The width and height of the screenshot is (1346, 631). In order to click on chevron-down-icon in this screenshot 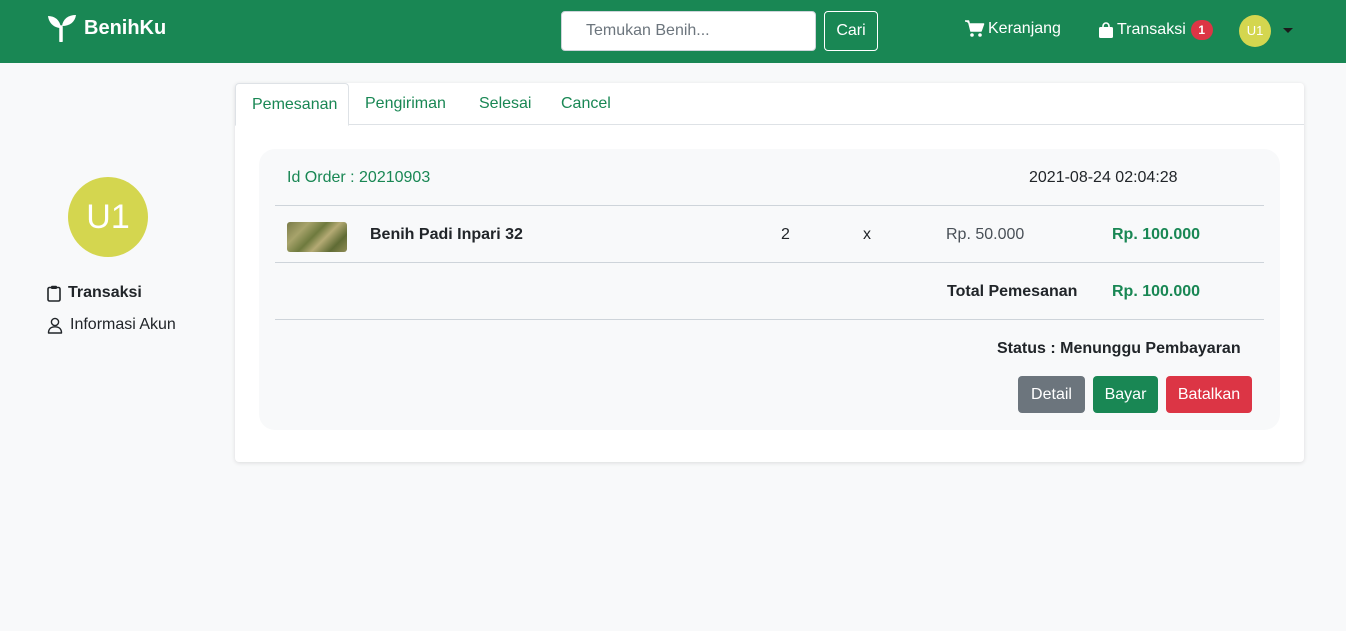, I will do `click(1288, 30)`.